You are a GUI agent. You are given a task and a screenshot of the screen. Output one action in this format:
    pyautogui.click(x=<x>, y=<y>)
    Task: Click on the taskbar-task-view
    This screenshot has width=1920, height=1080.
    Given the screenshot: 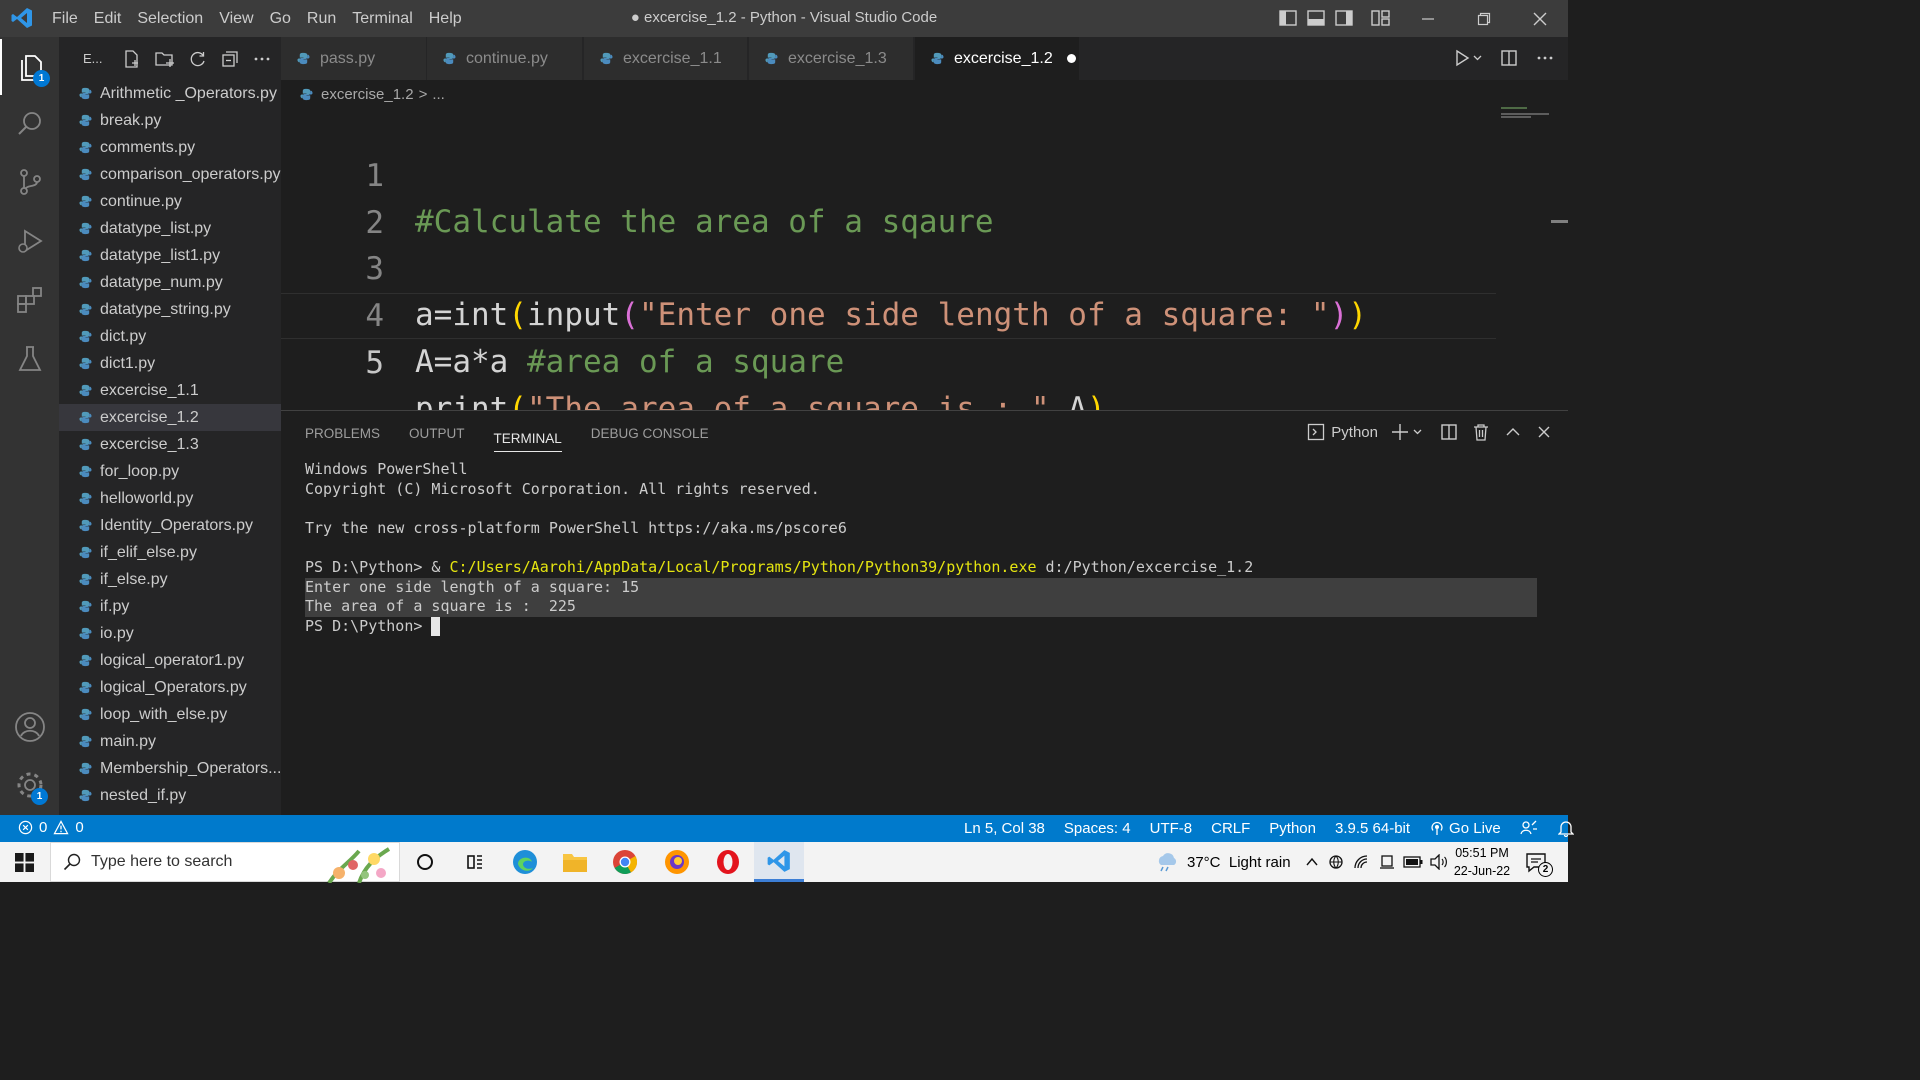 What is the action you would take?
    pyautogui.click(x=475, y=862)
    